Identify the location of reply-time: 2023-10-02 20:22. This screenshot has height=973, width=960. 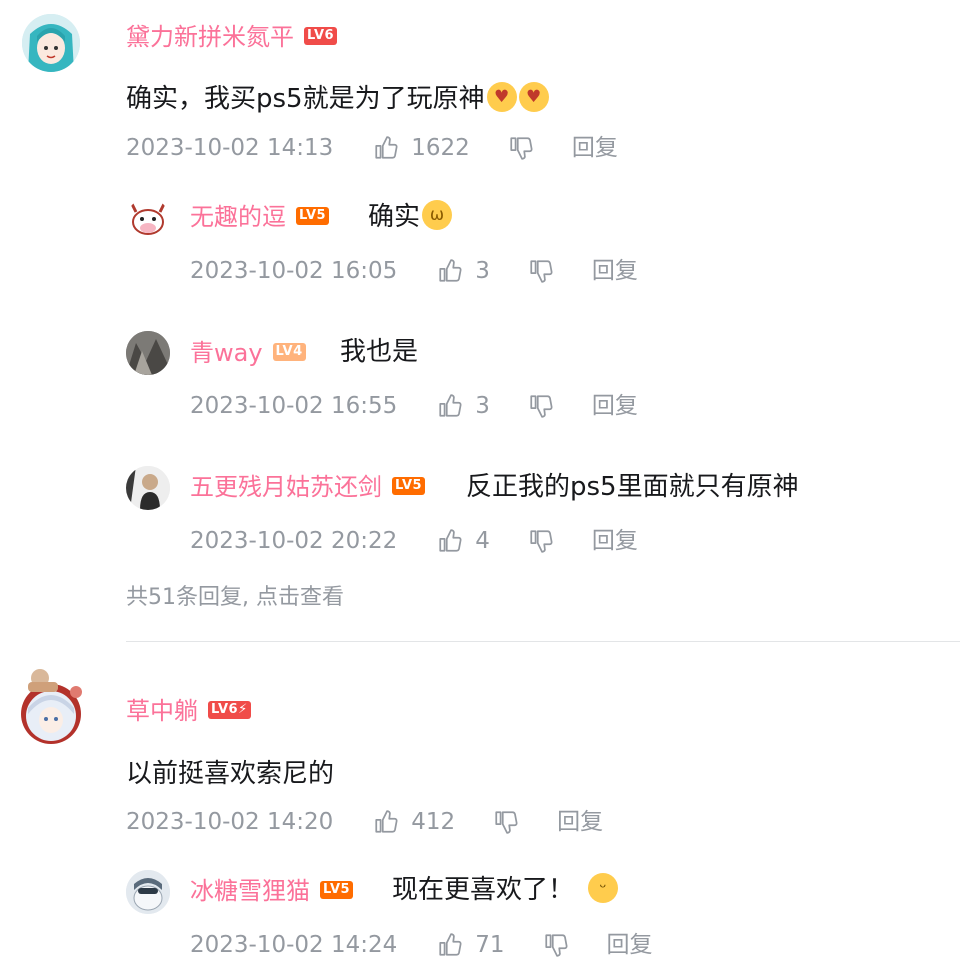
(294, 541).